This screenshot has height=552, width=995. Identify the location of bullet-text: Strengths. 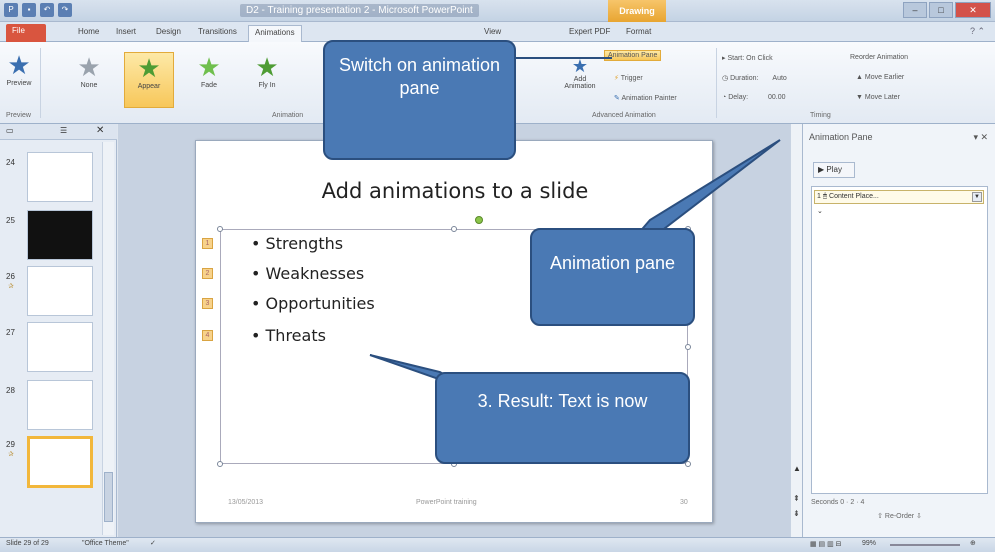
(304, 243).